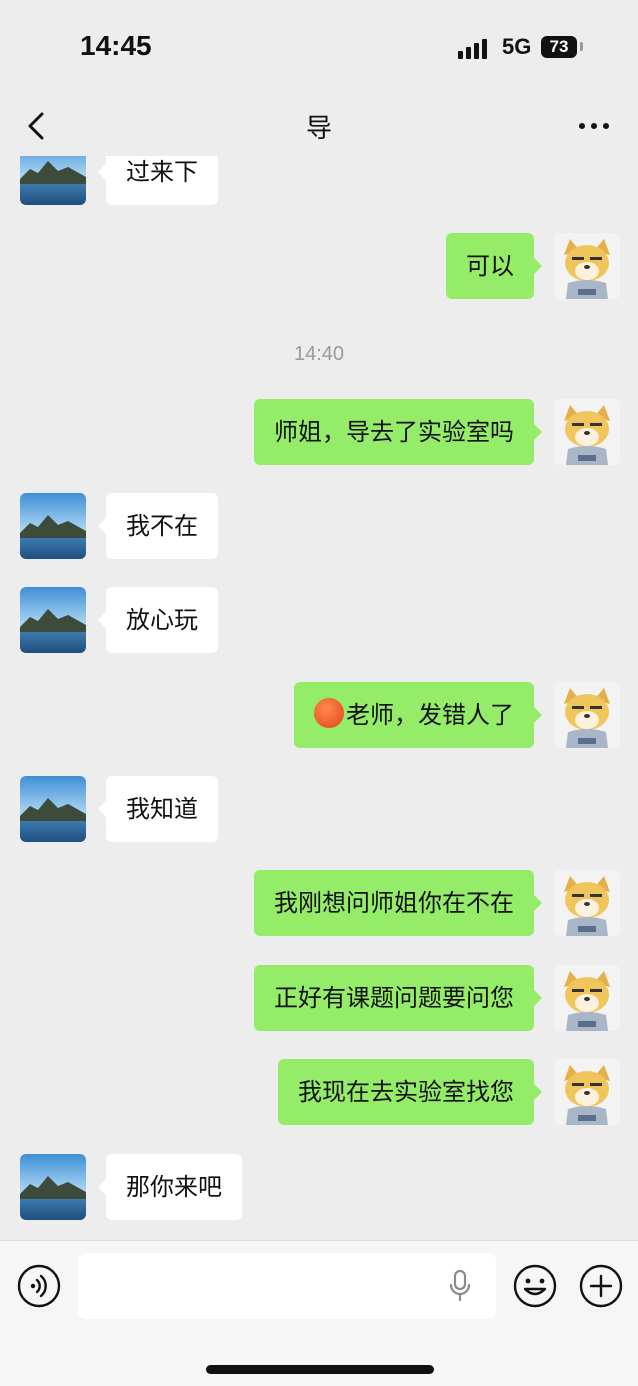 This screenshot has width=638, height=1386. I want to click on message-bubble: 我现在去实验室找您, so click(410, 1092).